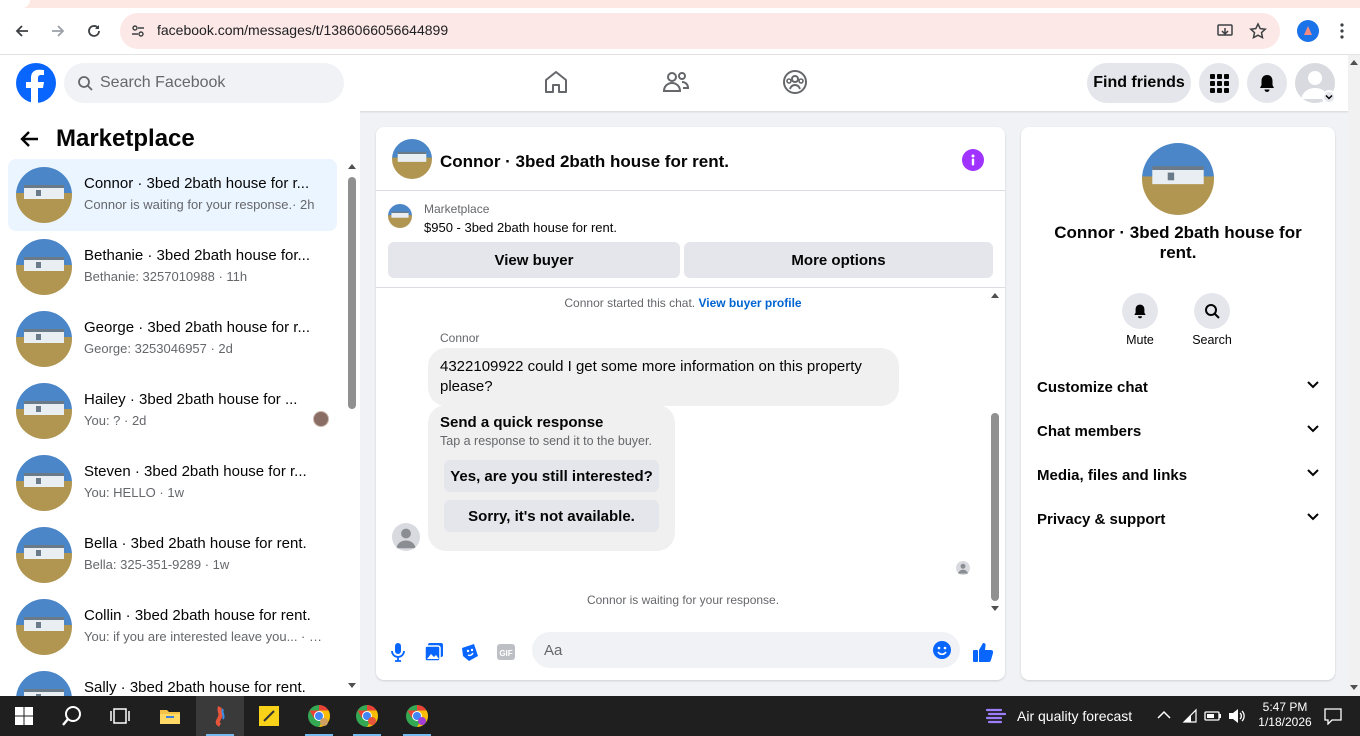 This screenshot has width=1360, height=736. I want to click on details-name: Connor · 3bed 2bath house for rent., so click(1178, 242).